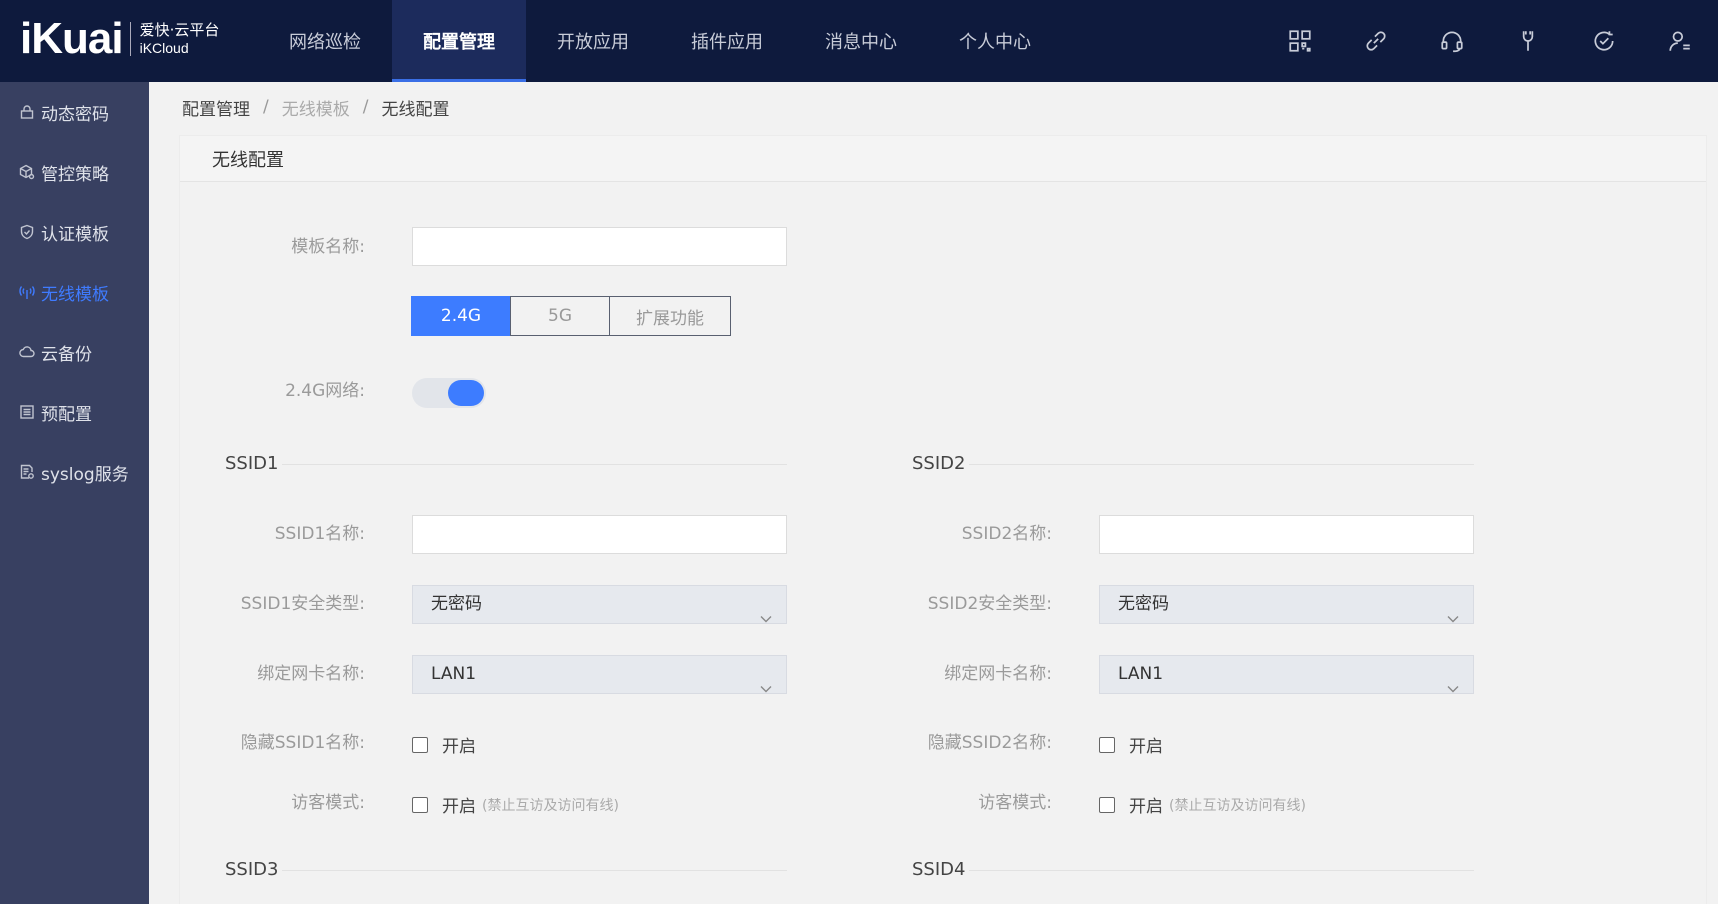  I want to click on tab-extended-features: 扩展功能, so click(670, 316).